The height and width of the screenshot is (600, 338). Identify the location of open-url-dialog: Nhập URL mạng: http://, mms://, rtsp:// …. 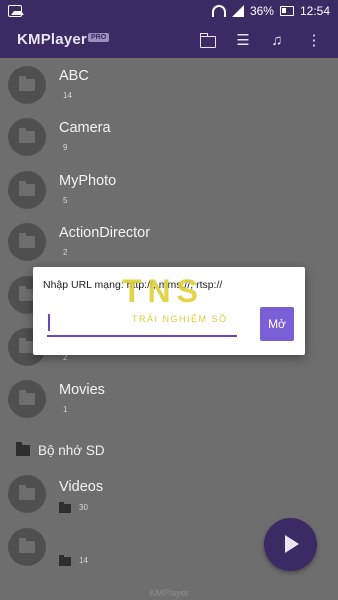
(169, 311).